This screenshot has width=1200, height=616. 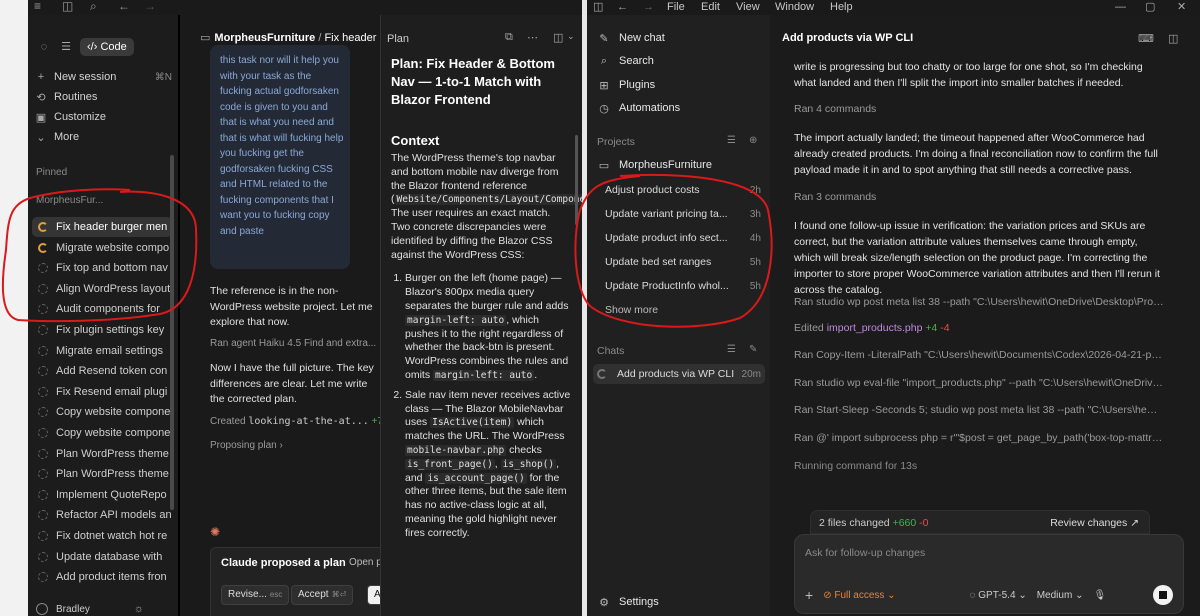 I want to click on theme-sun-icon: ☼, so click(x=139, y=609).